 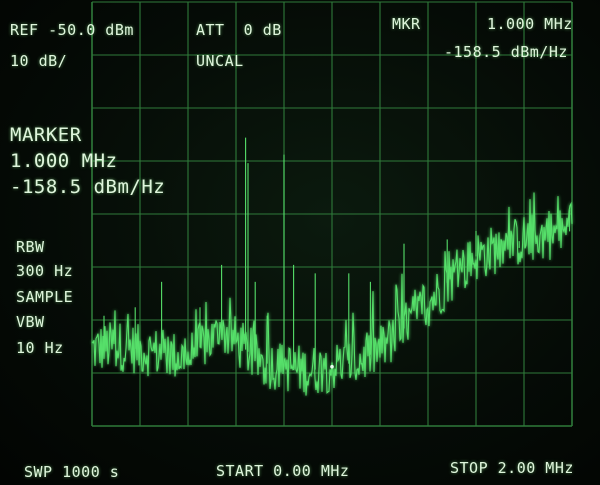 I want to click on marker-level: -158.5 dBm/Hz, so click(x=88, y=187).